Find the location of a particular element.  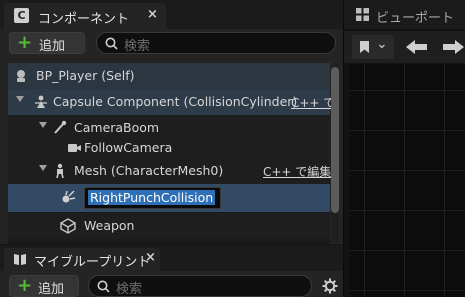

collision-icon is located at coordinates (69, 196).